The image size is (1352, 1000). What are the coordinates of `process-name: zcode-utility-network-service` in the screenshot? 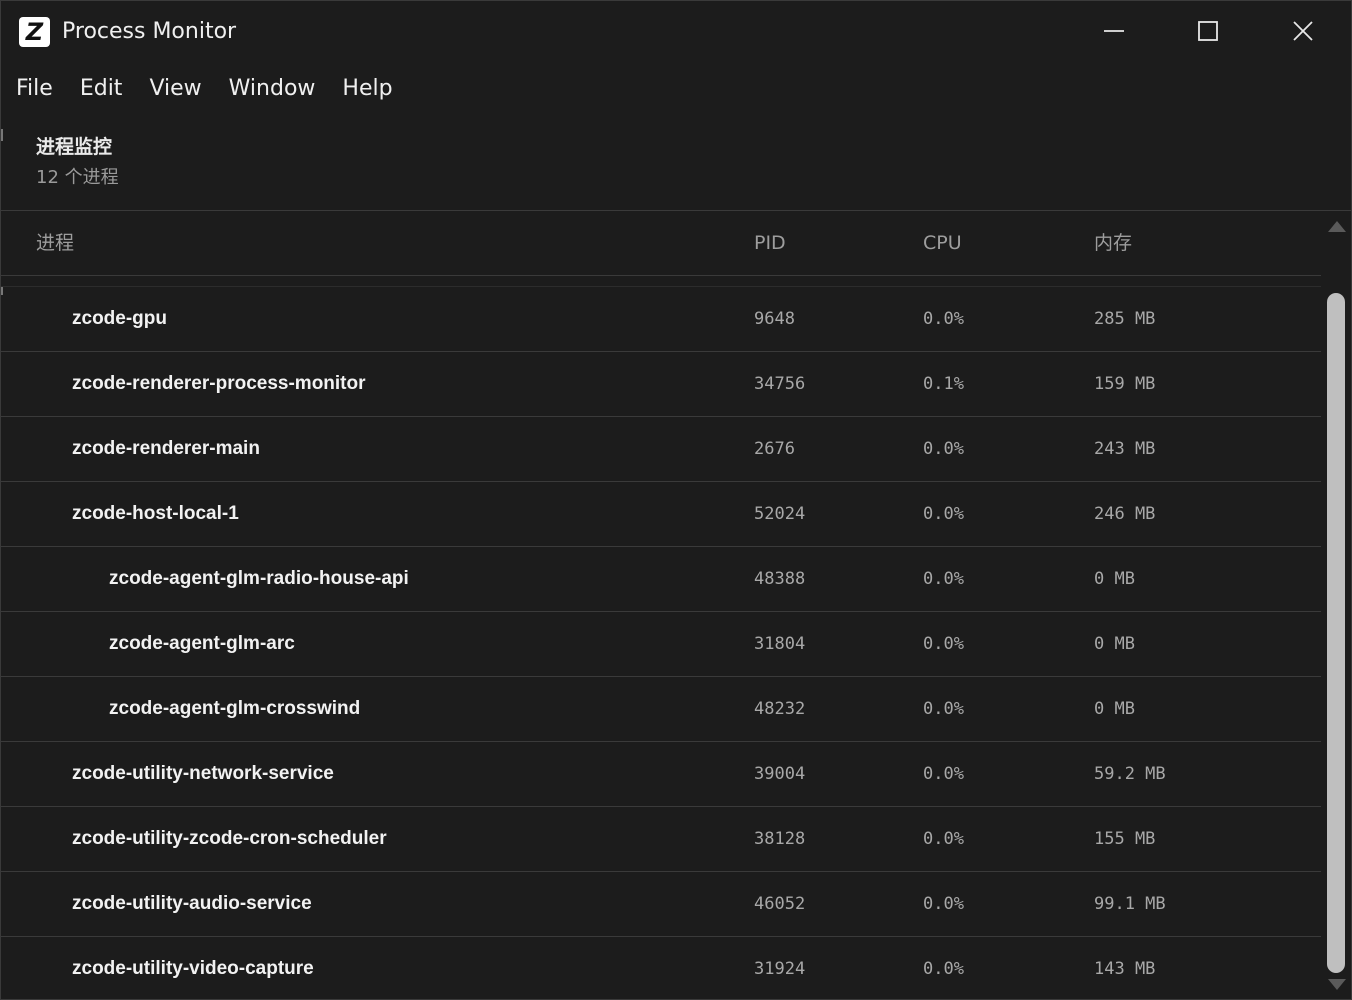 It's located at (203, 773).